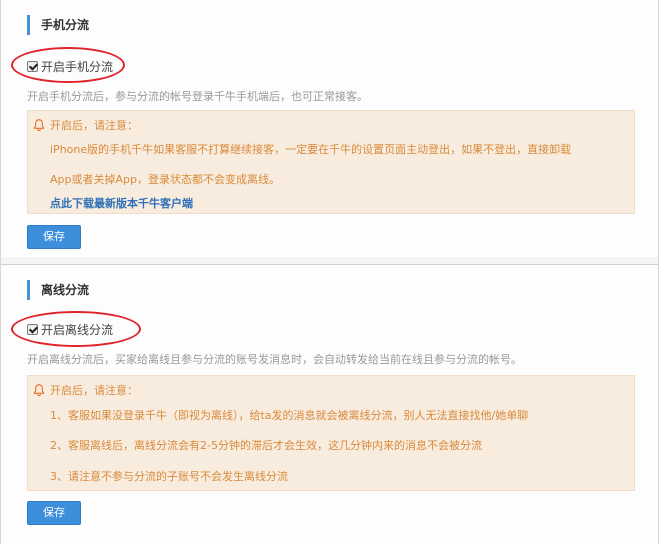  I want to click on mobile-shunt-title: 手机分流, so click(58, 25).